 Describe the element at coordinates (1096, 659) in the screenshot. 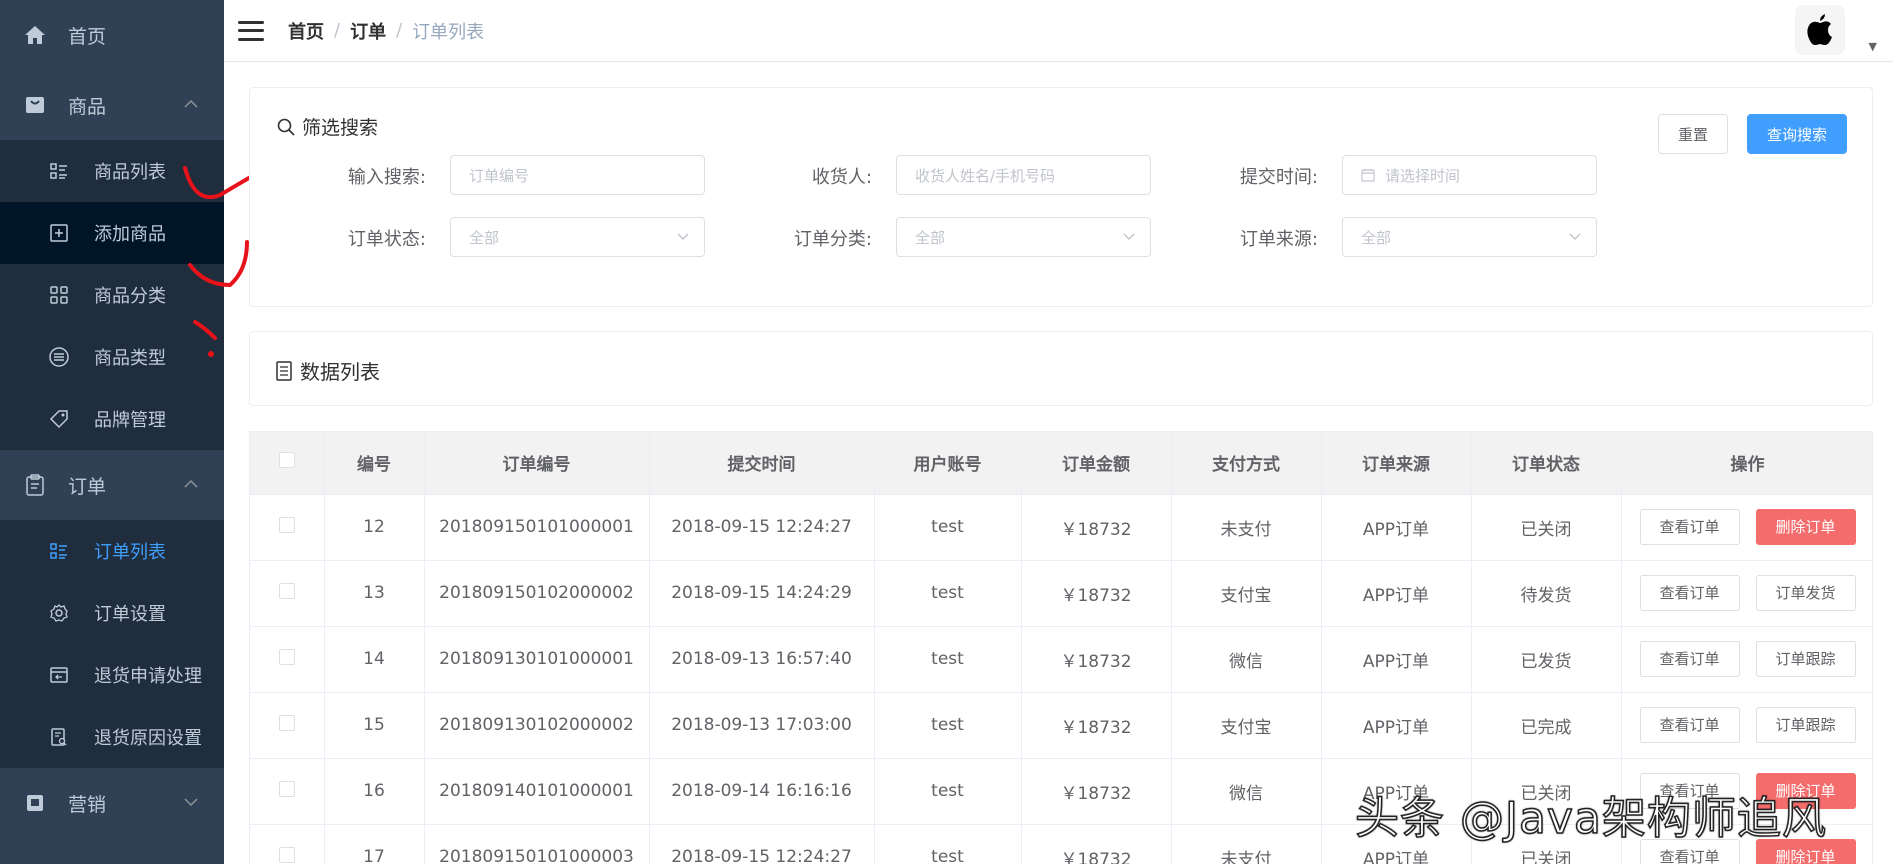

I see `order-amount-cell: ￥18732` at that location.